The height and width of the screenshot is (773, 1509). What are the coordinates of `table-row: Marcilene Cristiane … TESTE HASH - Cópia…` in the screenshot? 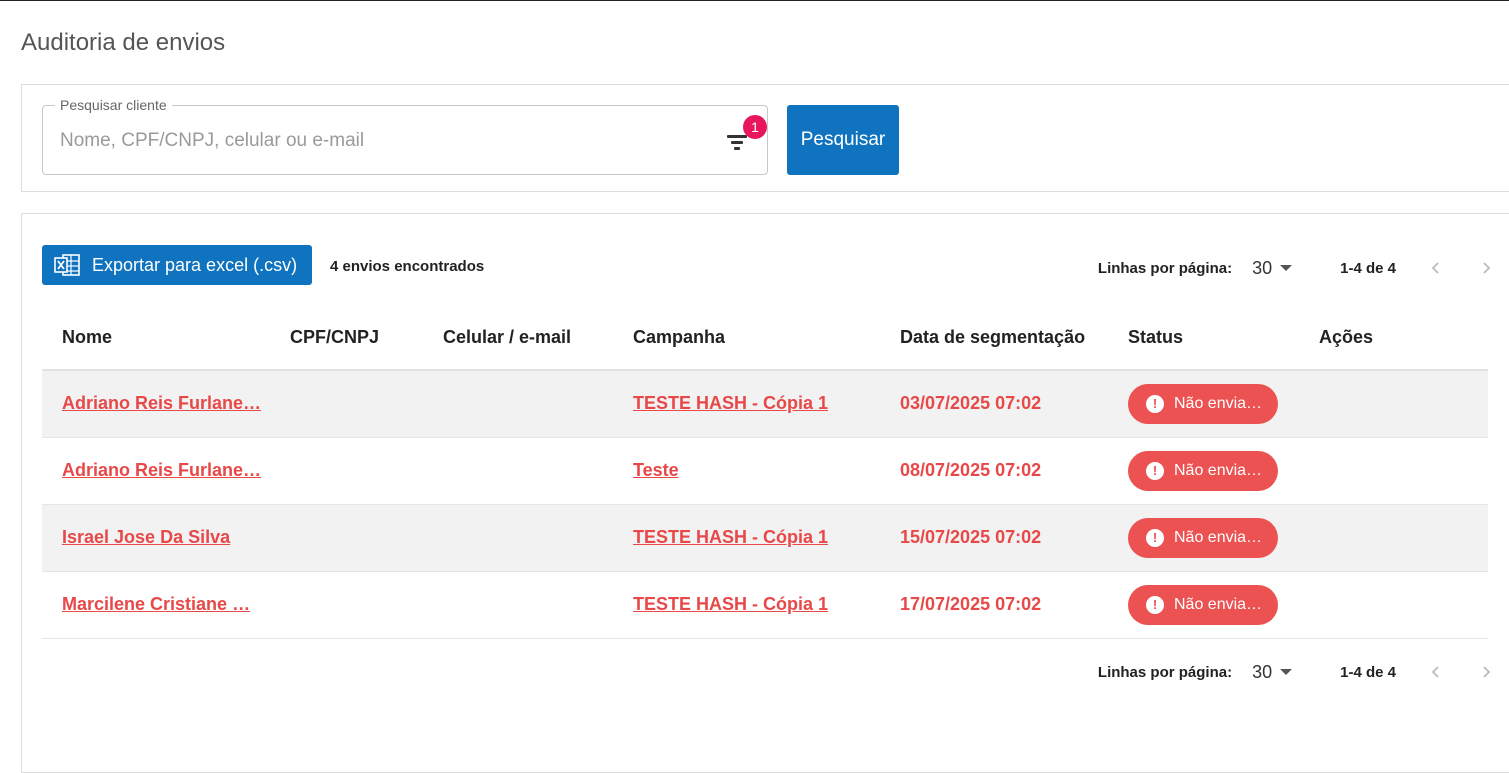 It's located at (765, 605).